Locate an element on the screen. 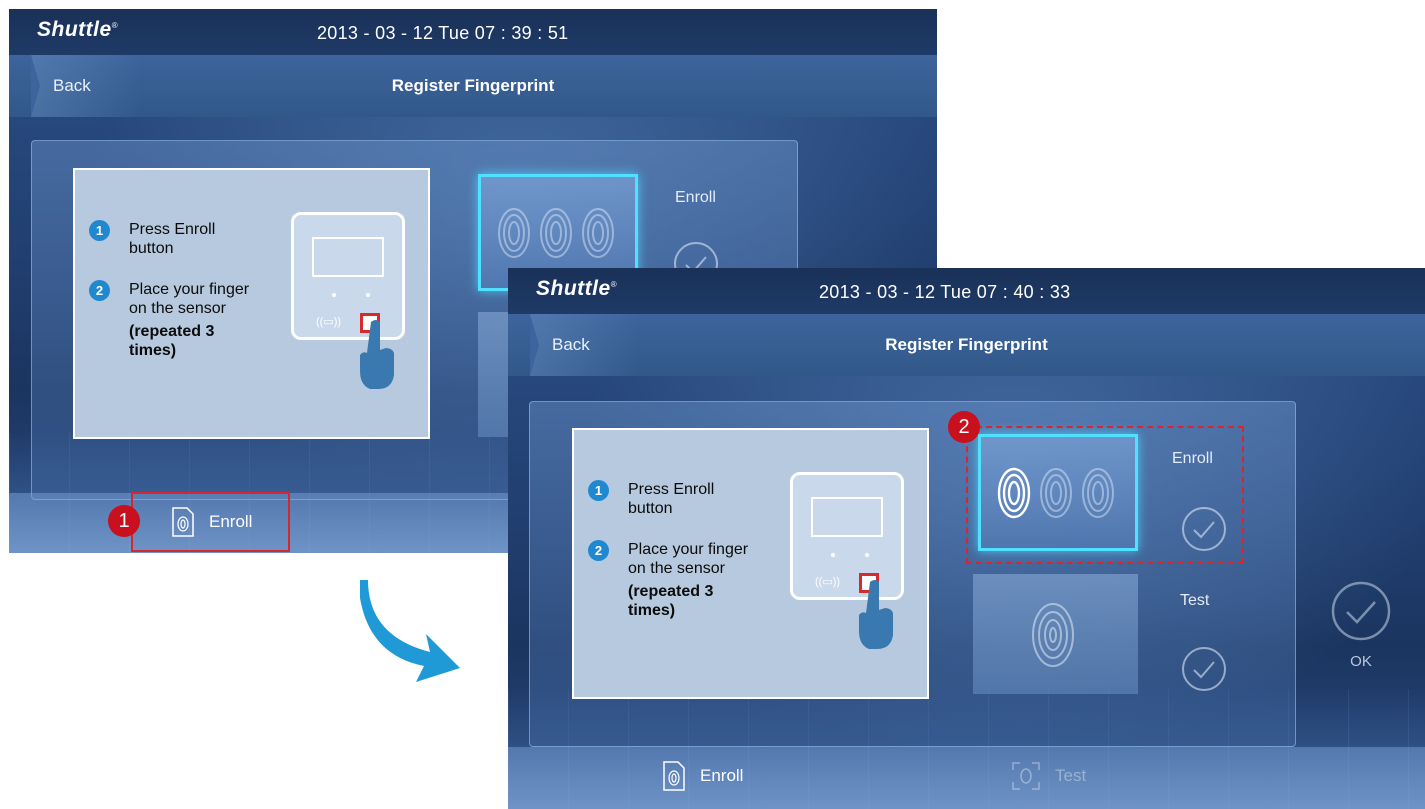 The image size is (1425, 809). status-bar: Shuttle® 2013 - 03 - 12 Tue 07 : 40 : 33 is located at coordinates (966, 291).